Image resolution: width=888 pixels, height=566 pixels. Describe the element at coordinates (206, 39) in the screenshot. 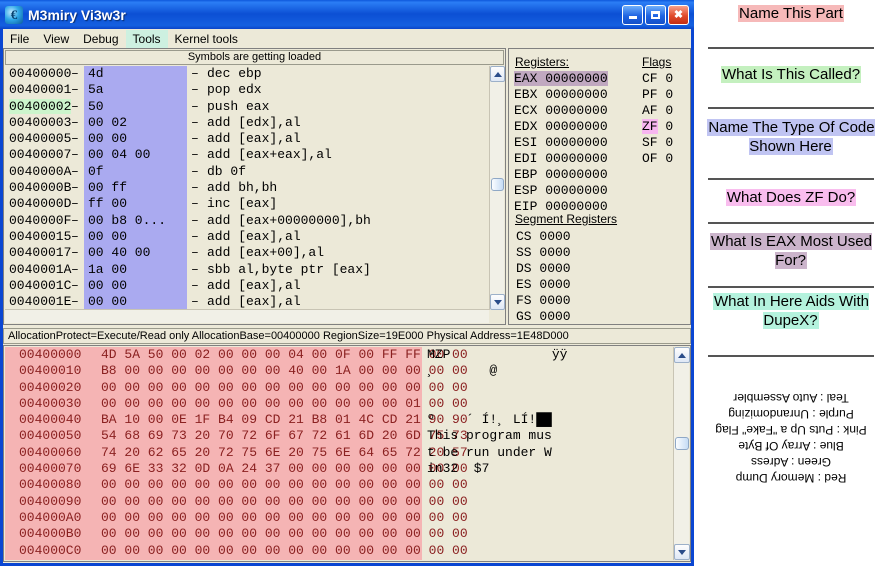

I see `menu-item-kernel-tools: Kernel tools` at that location.